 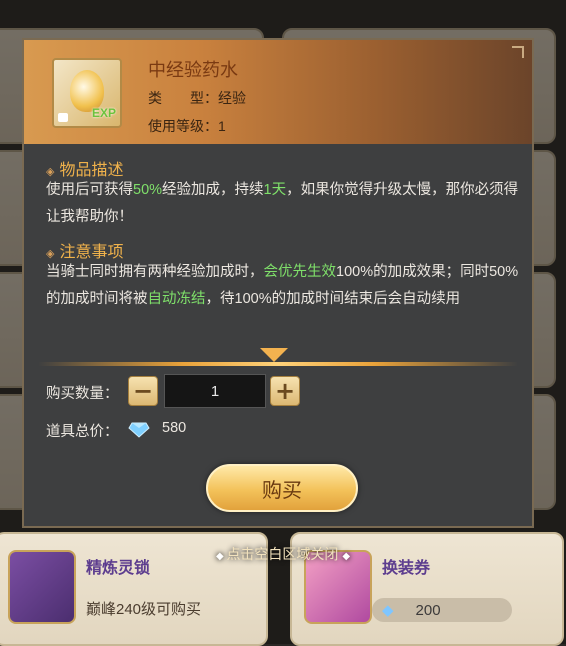 What do you see at coordinates (222, 126) in the screenshot?
I see `item-level-value: 1` at bounding box center [222, 126].